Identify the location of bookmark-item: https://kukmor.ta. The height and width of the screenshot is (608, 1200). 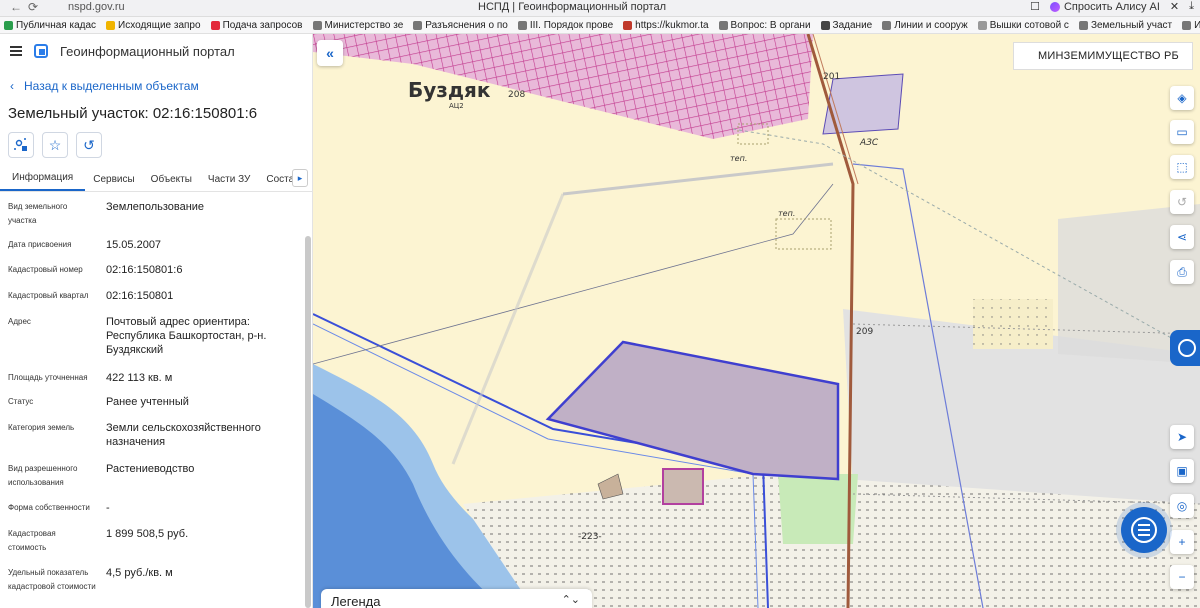
(666, 25).